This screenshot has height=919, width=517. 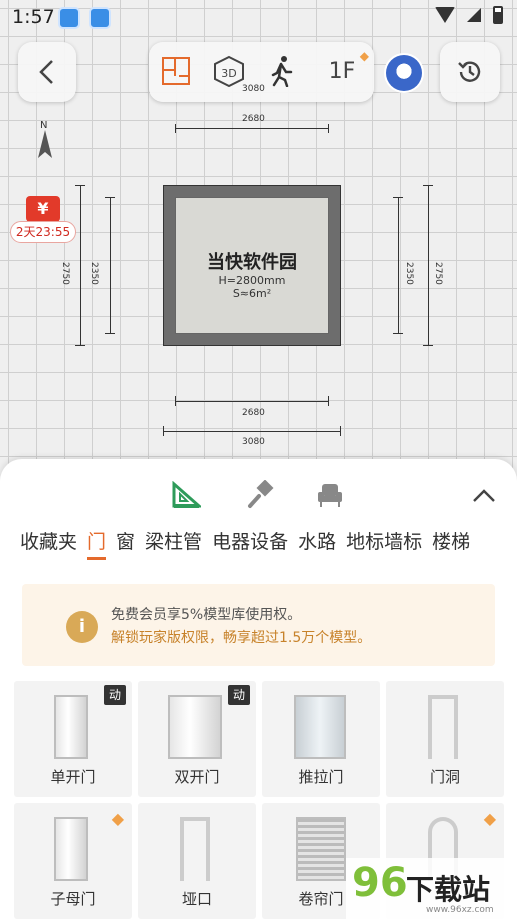 I want to click on tab-stairs: 楼梯, so click(x=451, y=543).